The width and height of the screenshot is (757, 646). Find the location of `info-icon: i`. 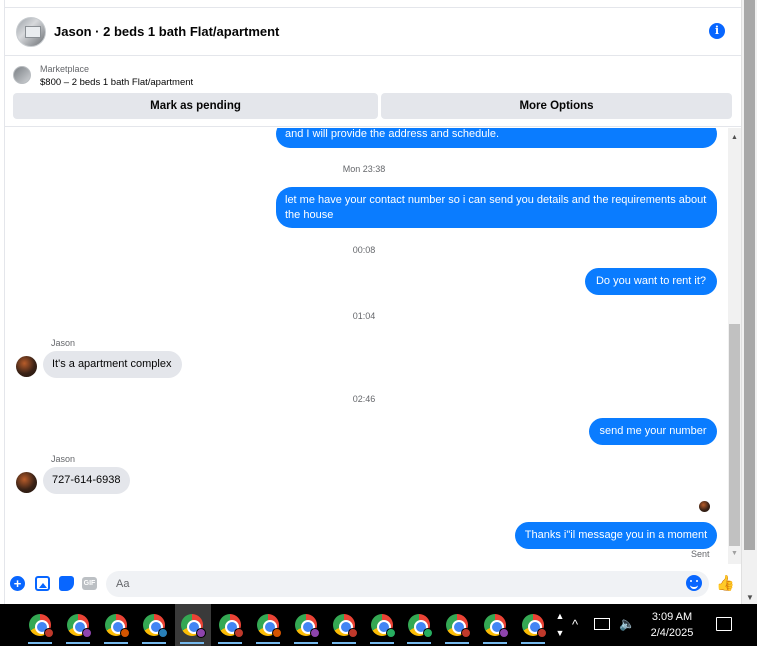

info-icon: i is located at coordinates (717, 31).